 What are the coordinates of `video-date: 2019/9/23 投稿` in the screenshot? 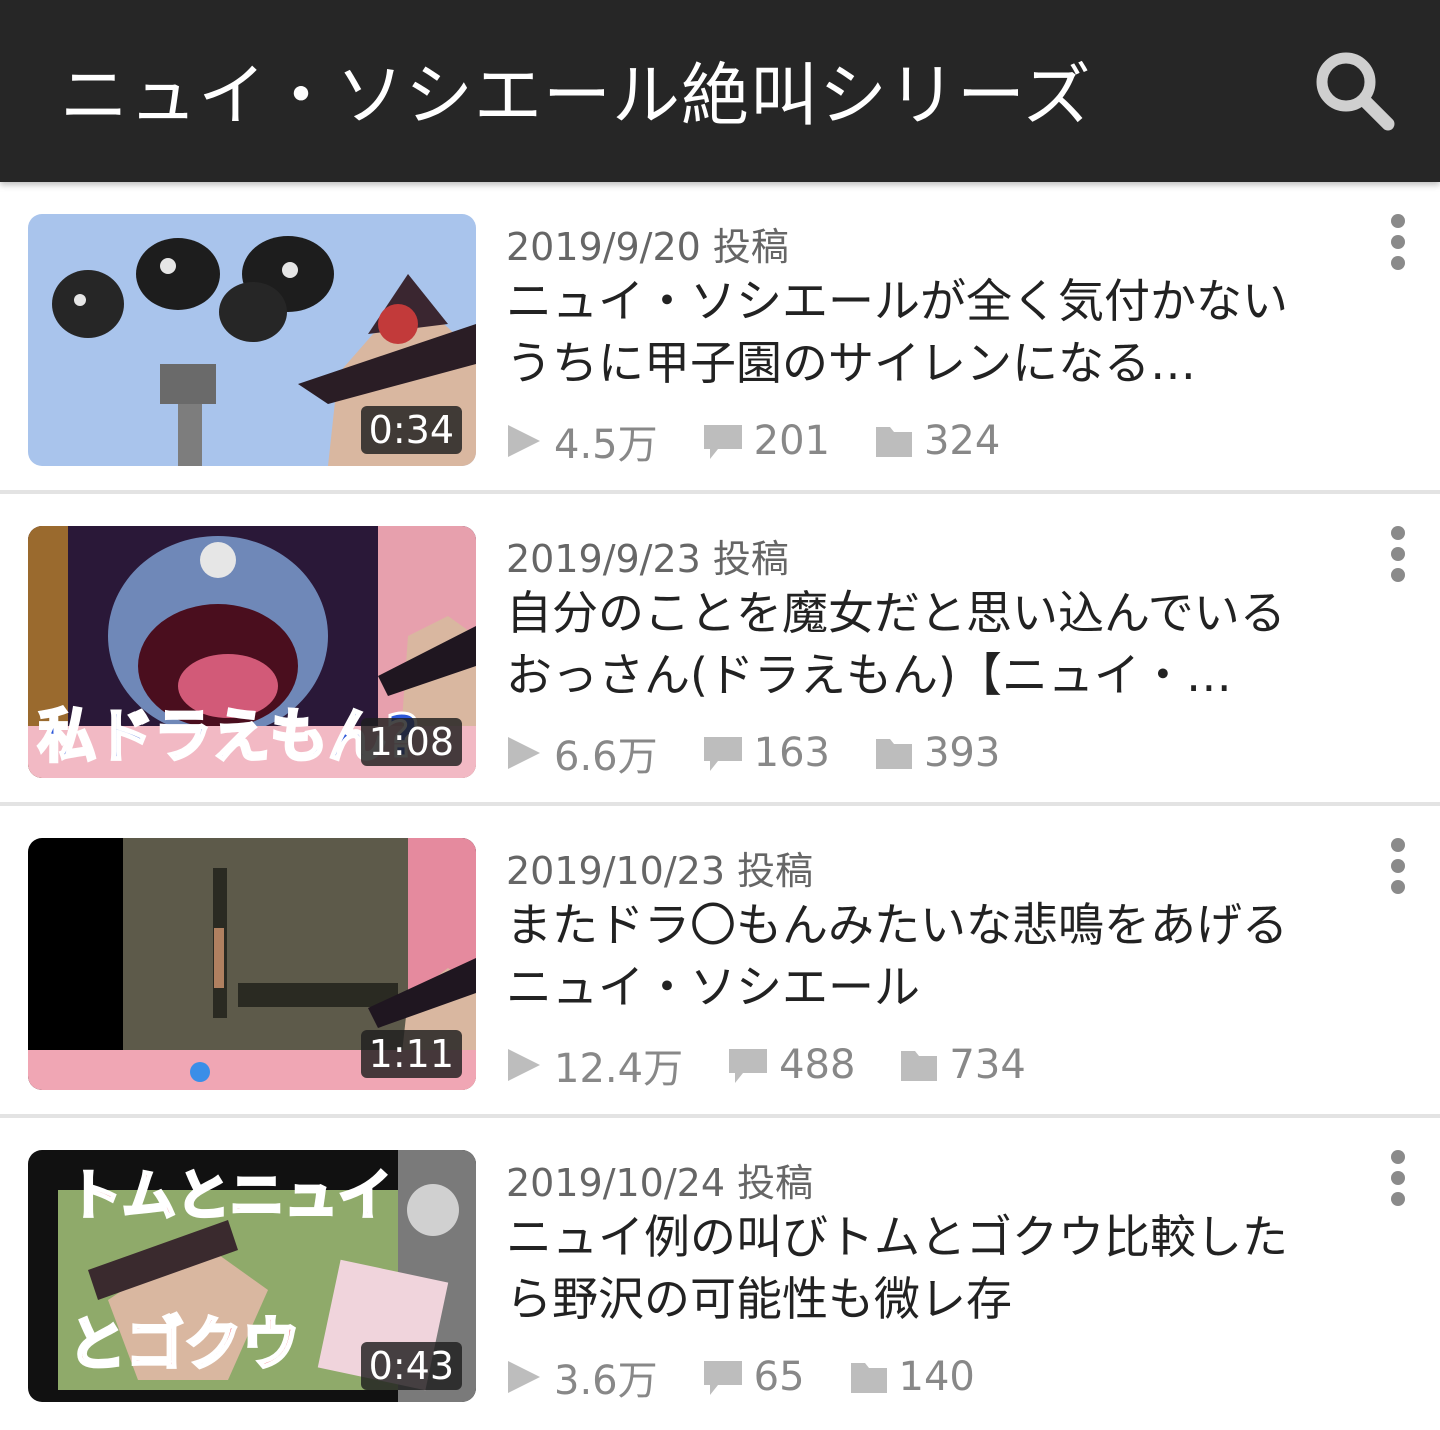 It's located at (647, 559).